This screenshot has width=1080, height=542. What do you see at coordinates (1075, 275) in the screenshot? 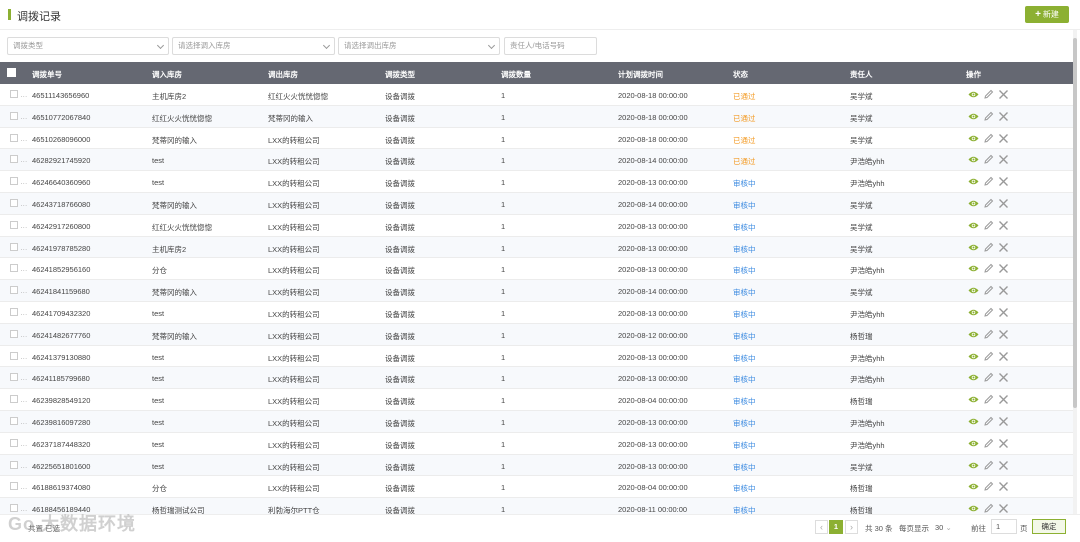
I see `vertical-scrollbar` at bounding box center [1075, 275].